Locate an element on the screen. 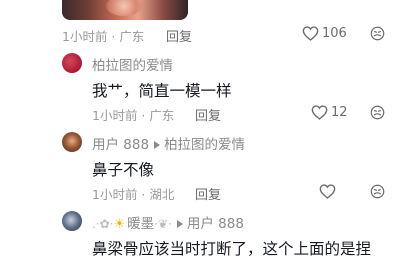  reply-header: .·✿·☀ 暖墨·❦· 用户 888 is located at coordinates (168, 222).